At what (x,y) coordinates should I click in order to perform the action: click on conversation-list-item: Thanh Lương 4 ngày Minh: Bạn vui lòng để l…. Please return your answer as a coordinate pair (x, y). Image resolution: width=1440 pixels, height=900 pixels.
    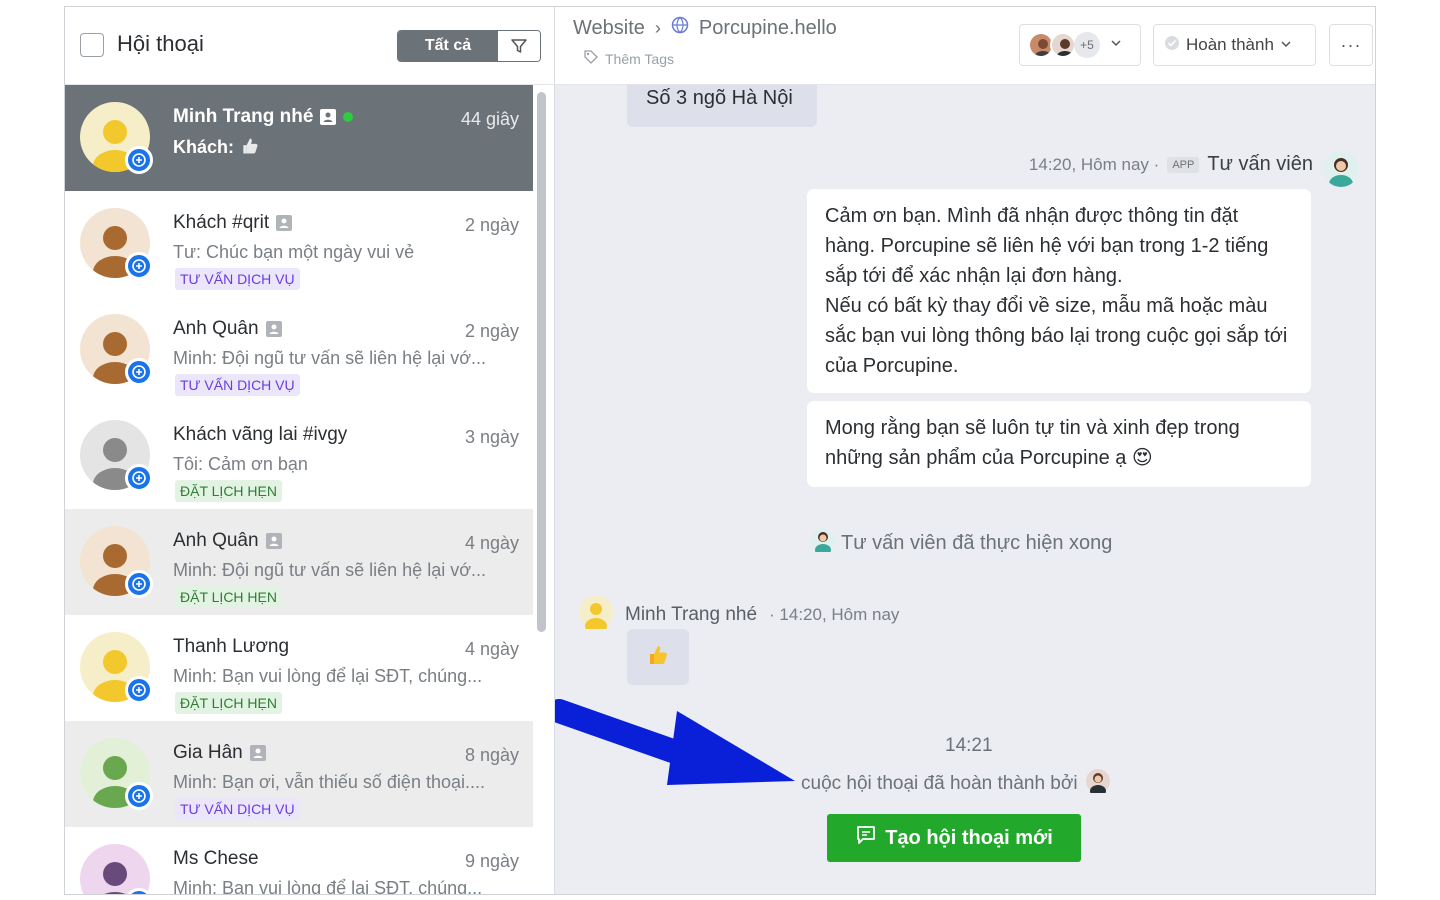
    Looking at the image, I should click on (299, 668).